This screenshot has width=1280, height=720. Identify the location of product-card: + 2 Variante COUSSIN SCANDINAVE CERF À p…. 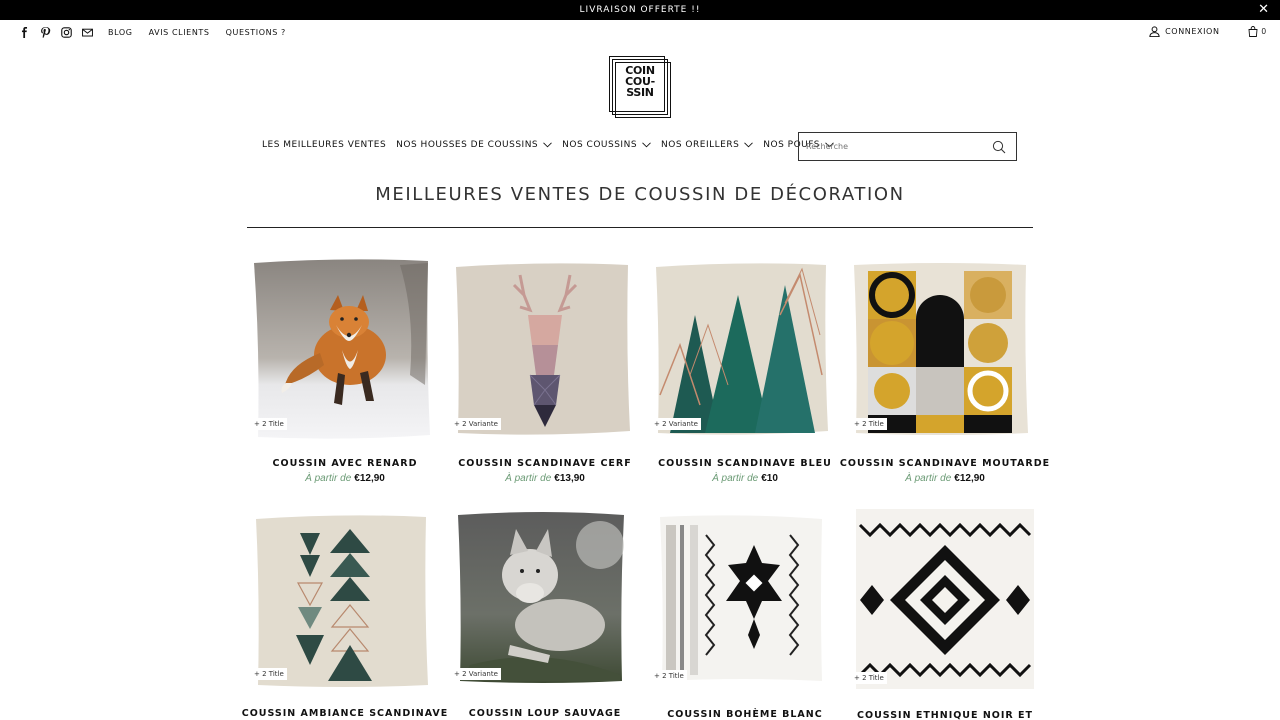
(545, 372).